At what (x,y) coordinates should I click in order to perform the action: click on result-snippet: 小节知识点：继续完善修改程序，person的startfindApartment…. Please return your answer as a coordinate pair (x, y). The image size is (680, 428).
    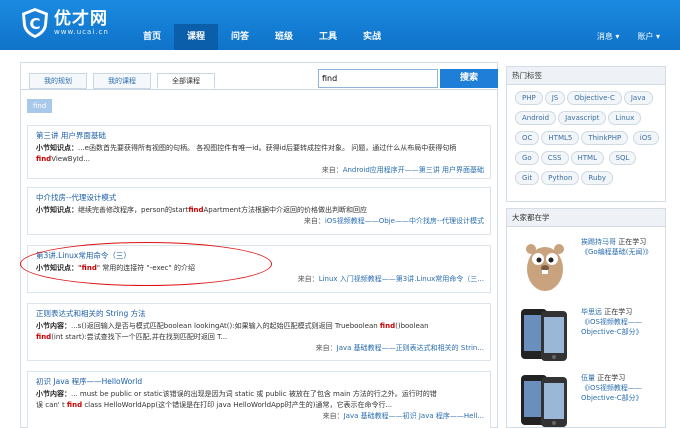
    Looking at the image, I should click on (260, 210).